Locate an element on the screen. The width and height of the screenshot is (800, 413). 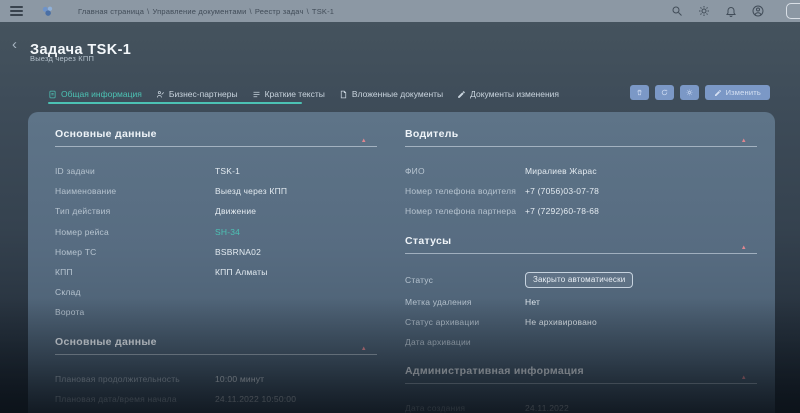
tab-change-documents: Документы изменения is located at coordinates (508, 94).